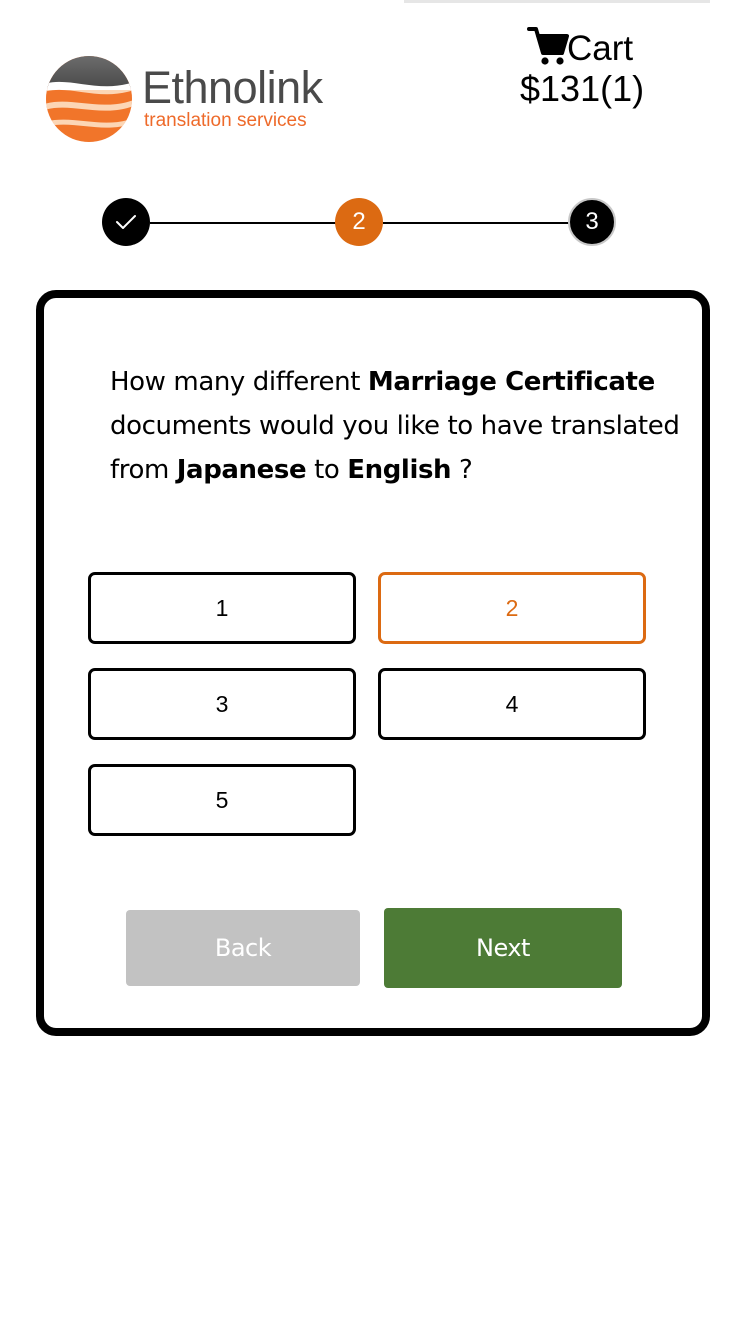 The width and height of the screenshot is (748, 1332). What do you see at coordinates (89, 99) in the screenshot?
I see `logo-mark-icon` at bounding box center [89, 99].